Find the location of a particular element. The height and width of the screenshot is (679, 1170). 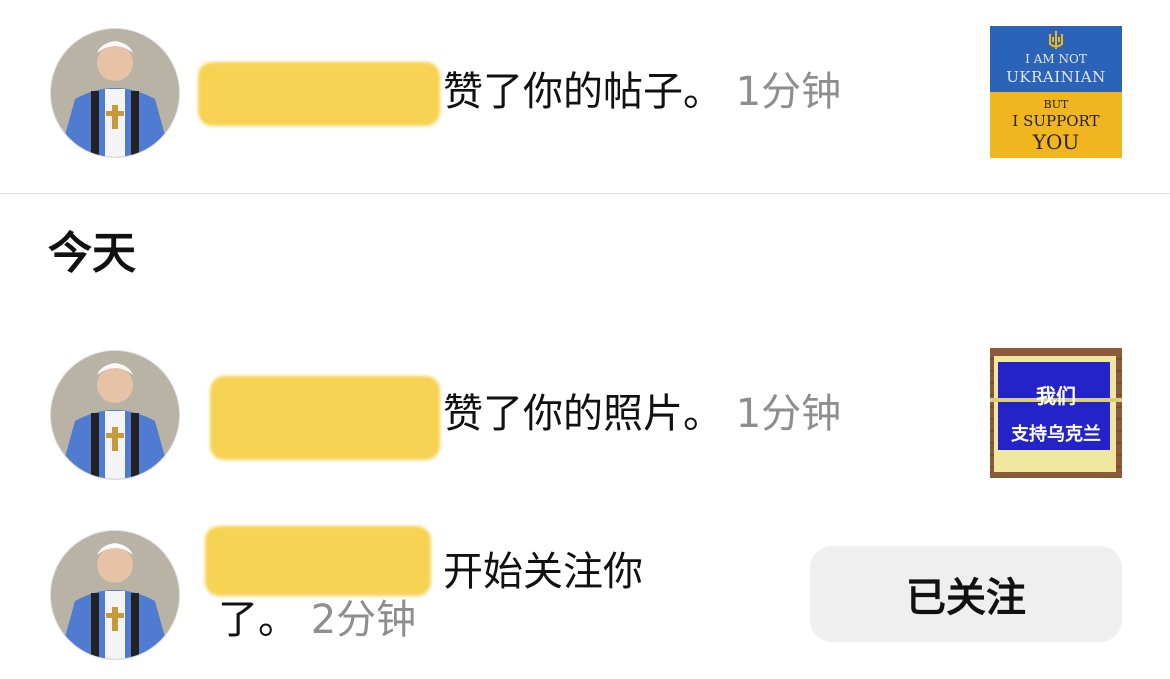

notification-text: 了。 2分钟 is located at coordinates (317, 620).